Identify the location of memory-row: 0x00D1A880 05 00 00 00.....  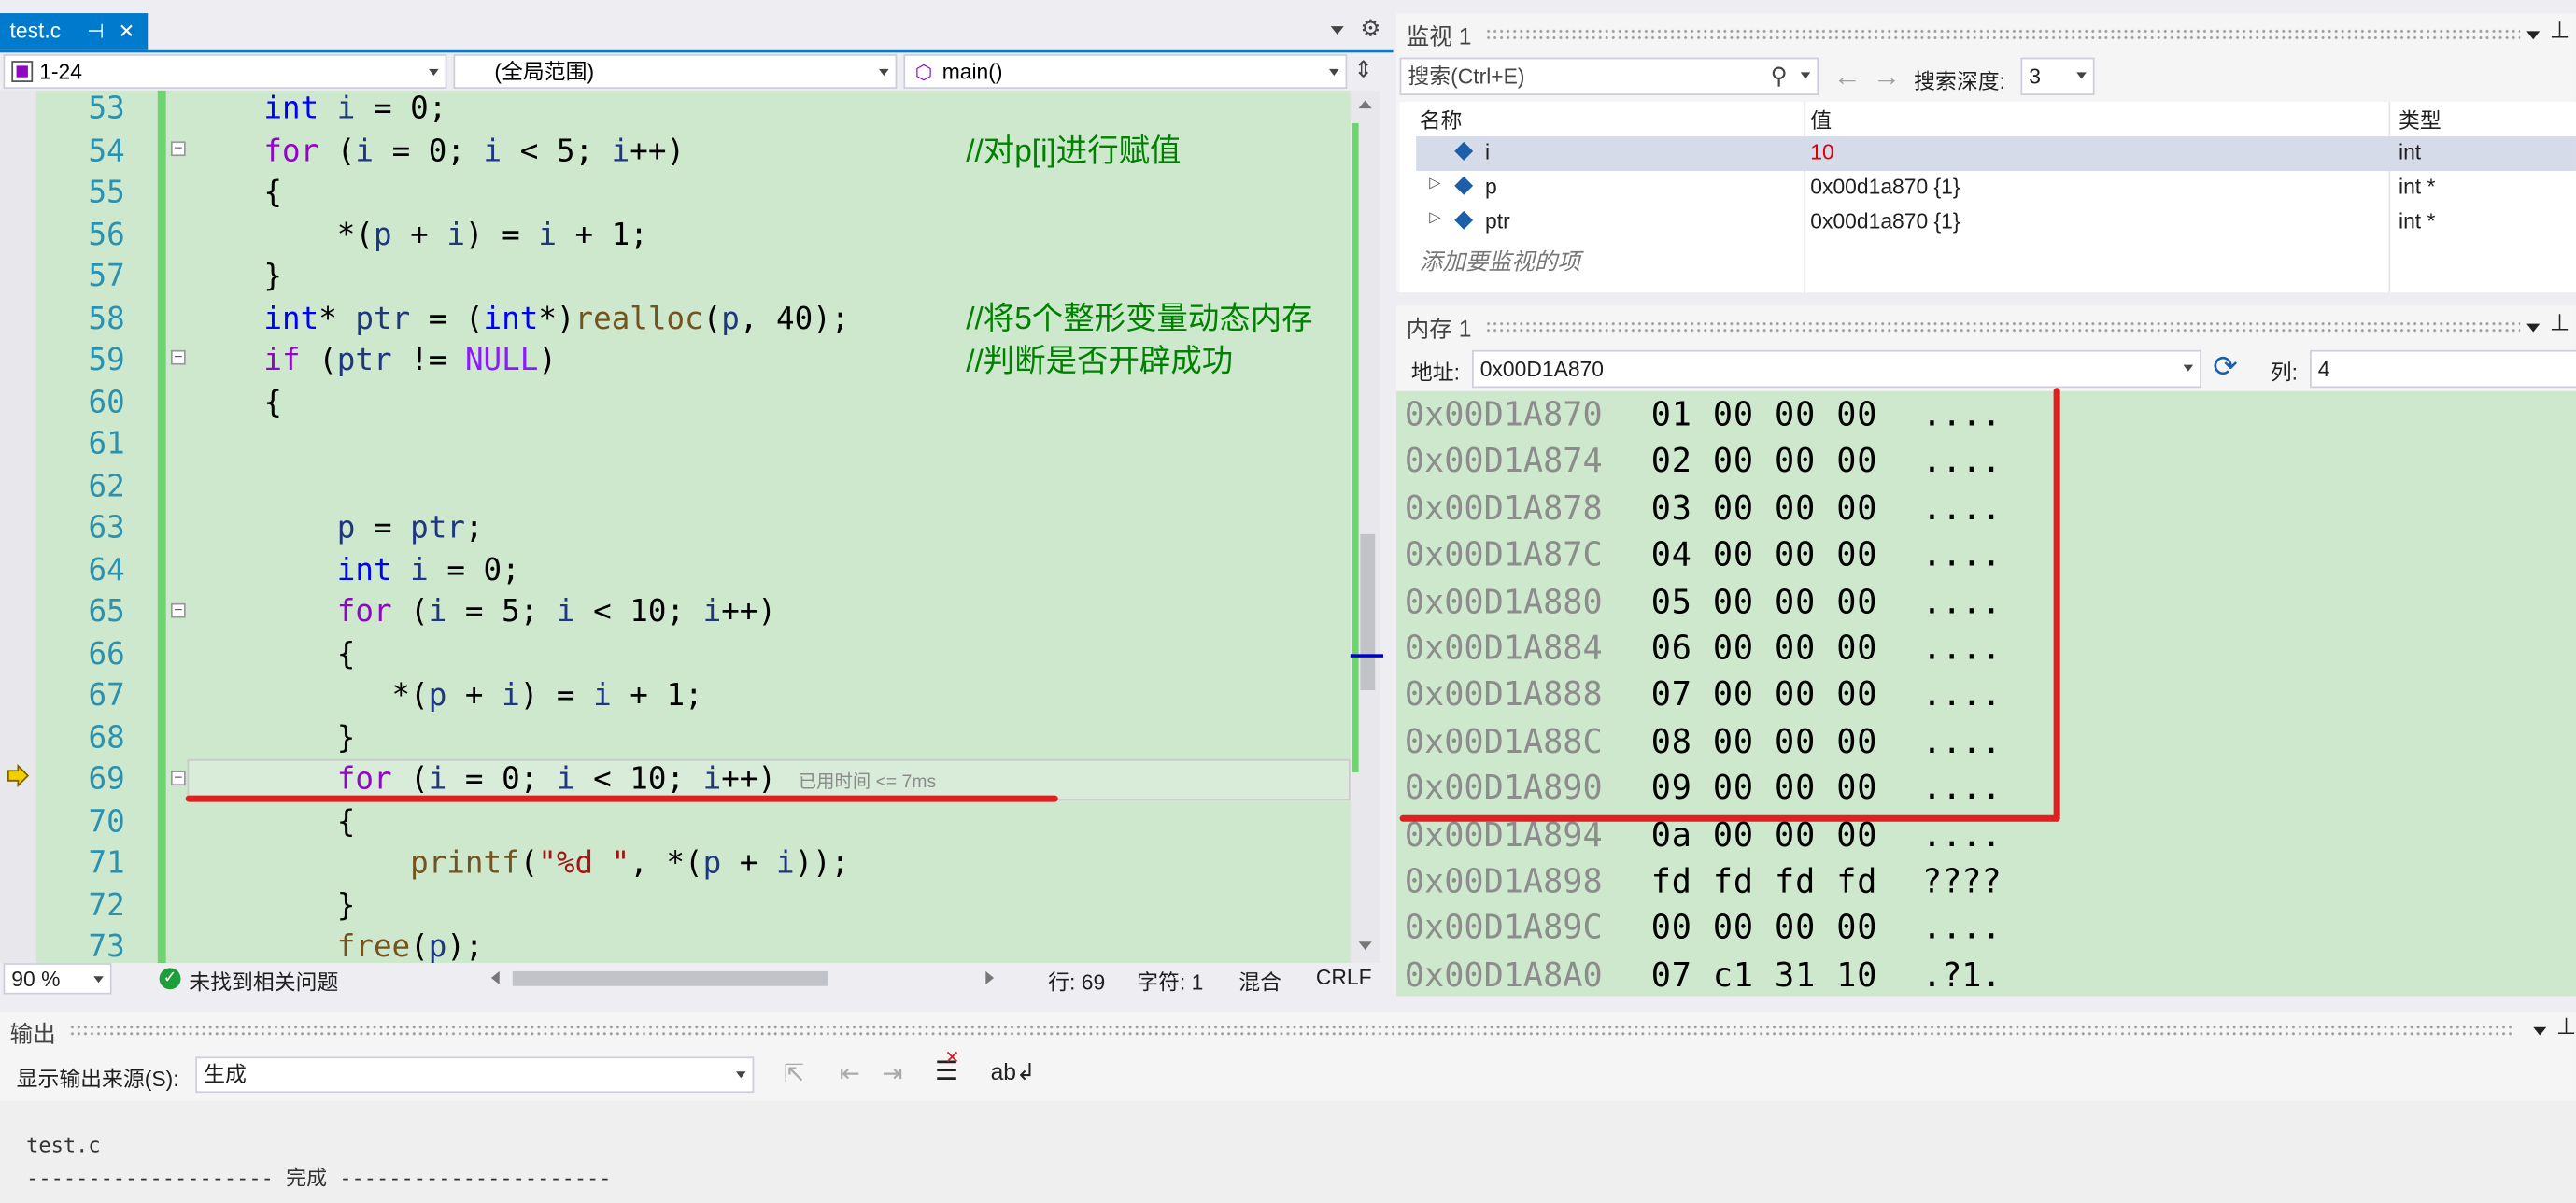
(1986, 601).